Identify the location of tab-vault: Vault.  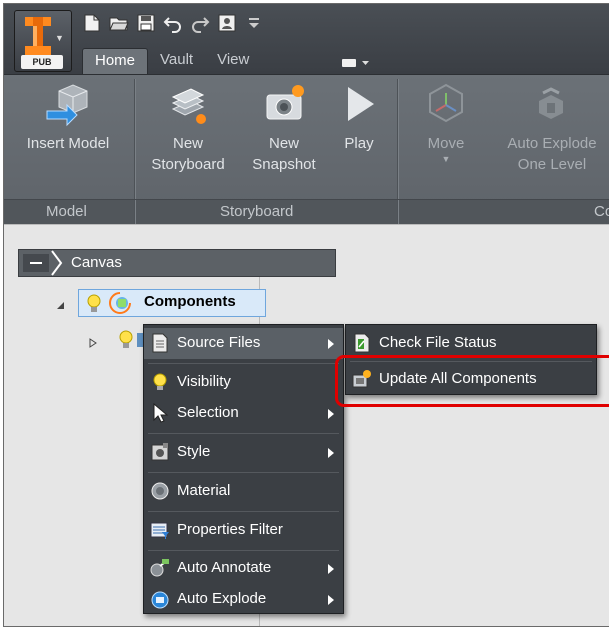
(176, 61).